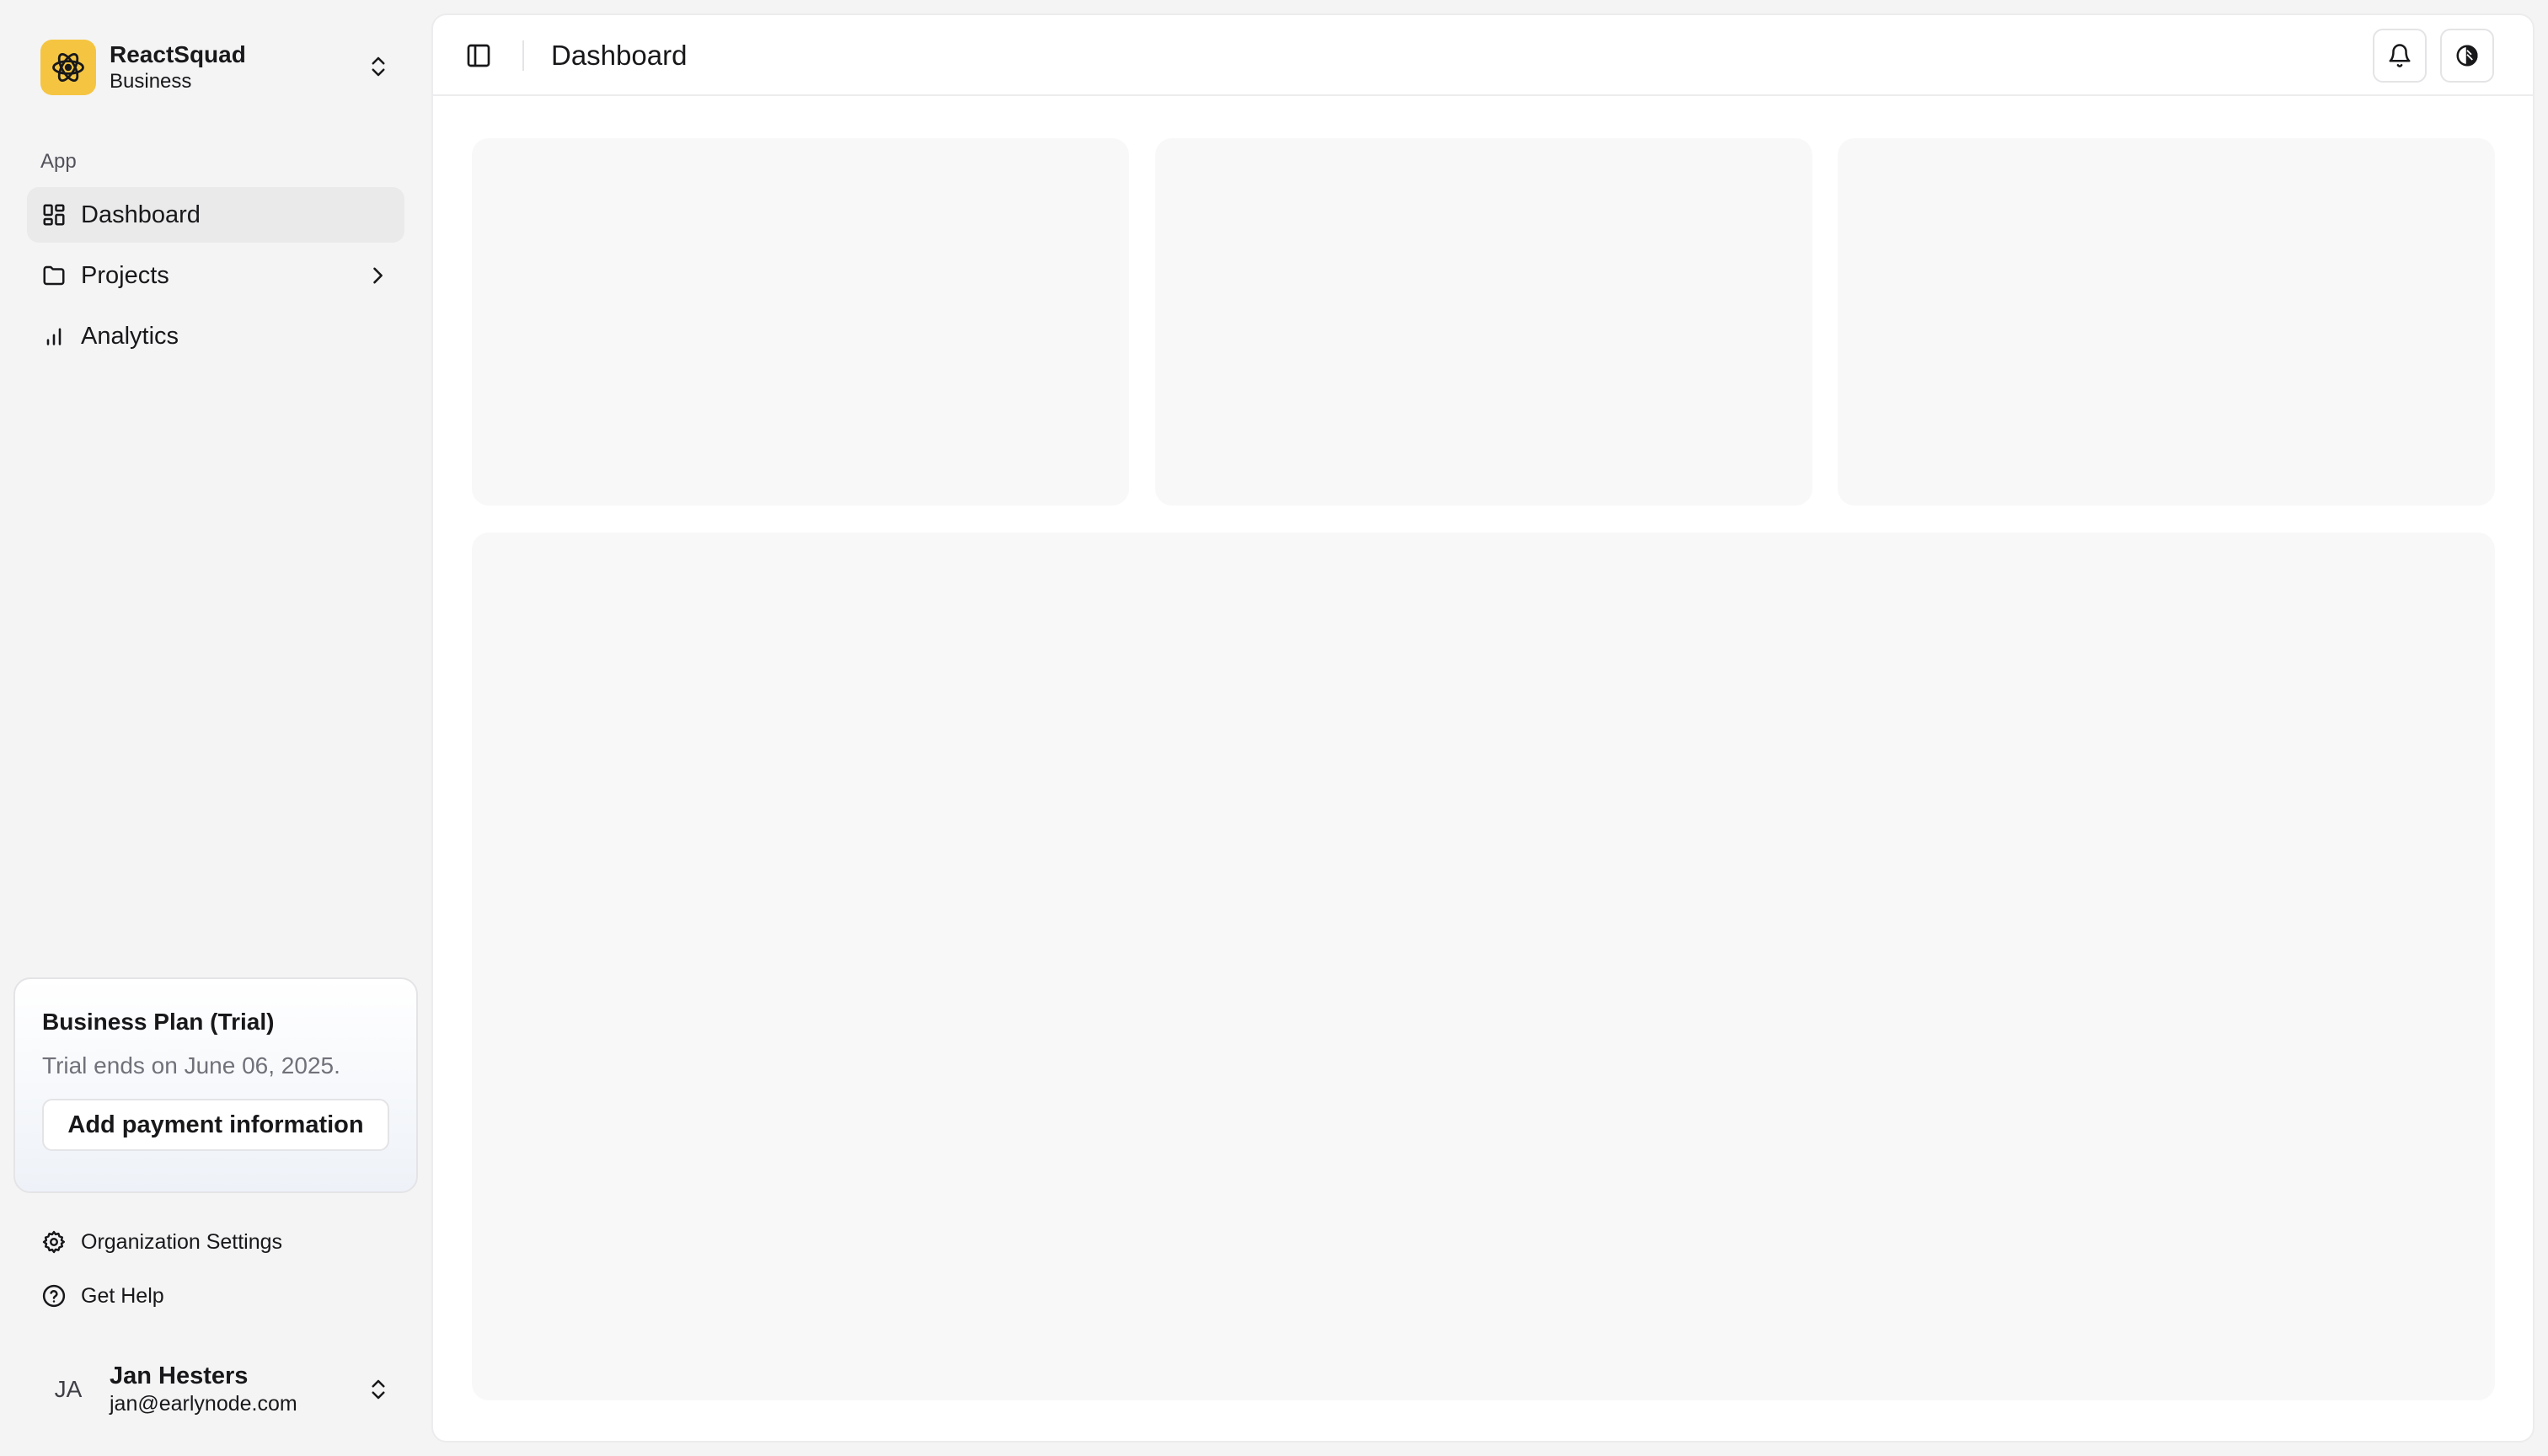  What do you see at coordinates (178, 54) in the screenshot?
I see `org-name: ReactSquad` at bounding box center [178, 54].